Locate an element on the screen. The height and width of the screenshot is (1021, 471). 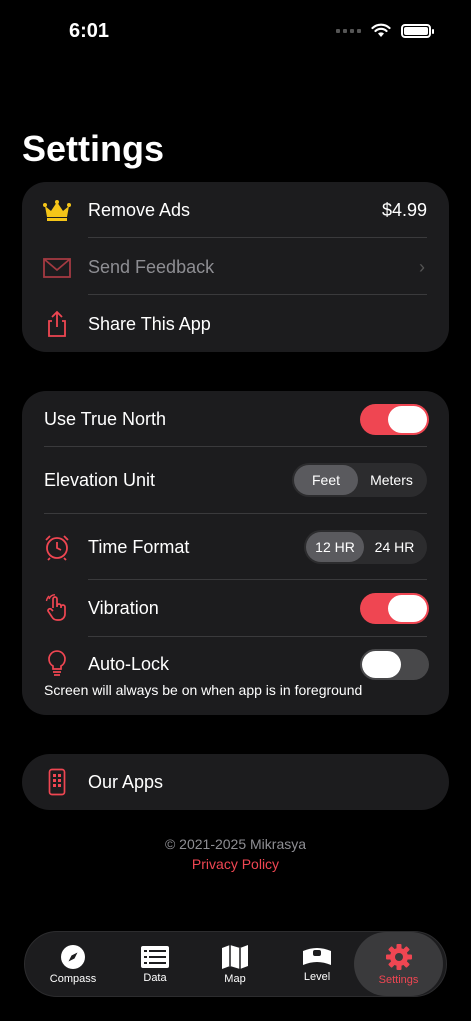
chevron-right-icon: › is located at coordinates (422, 267).